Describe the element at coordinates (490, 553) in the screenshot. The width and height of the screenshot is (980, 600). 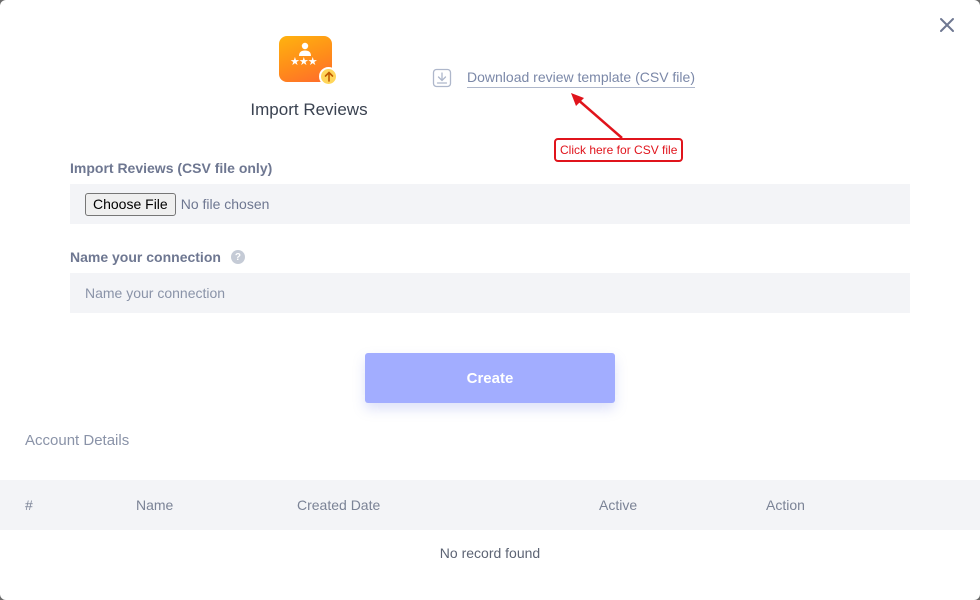
I see `empty-table-message: No record found` at that location.